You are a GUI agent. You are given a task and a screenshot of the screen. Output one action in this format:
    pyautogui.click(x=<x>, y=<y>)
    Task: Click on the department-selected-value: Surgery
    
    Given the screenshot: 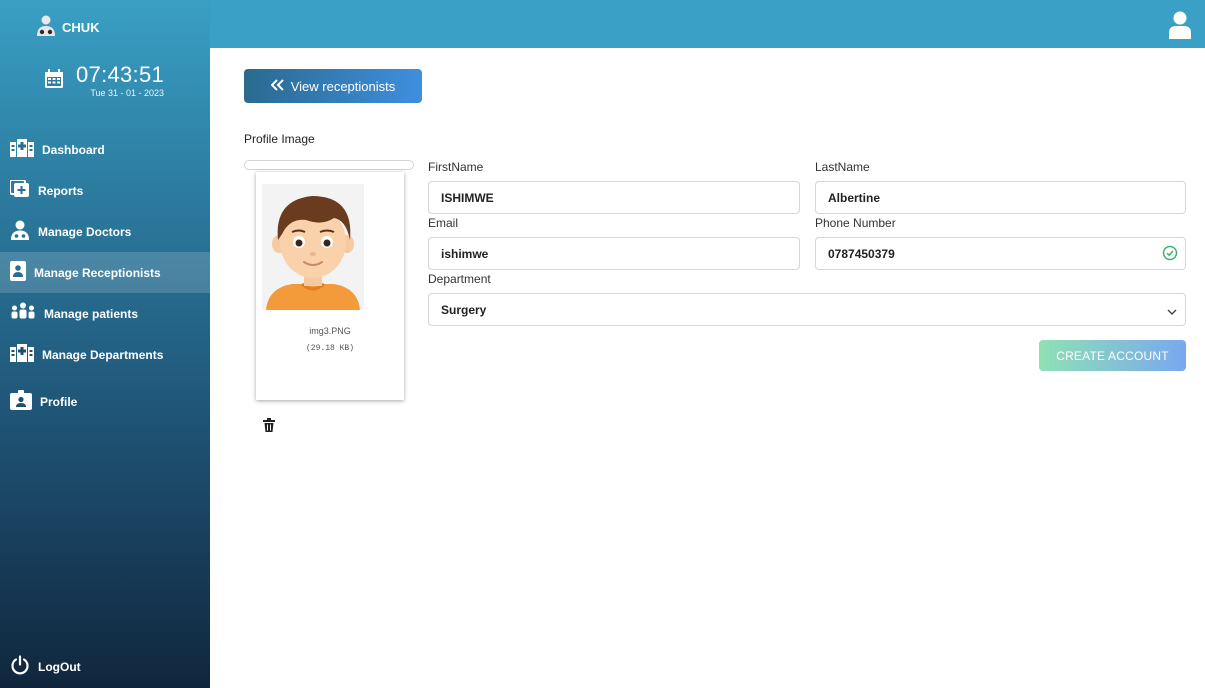 What is the action you would take?
    pyautogui.click(x=464, y=309)
    